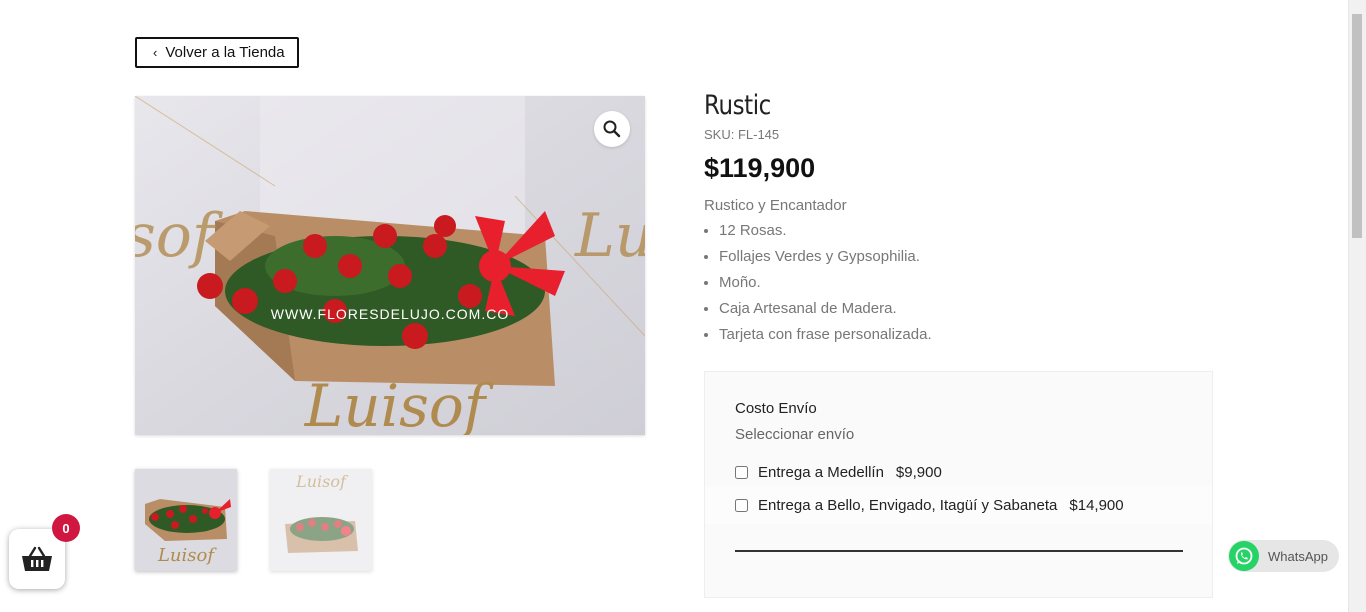 This screenshot has height=612, width=1366. I want to click on feature-item: 12 Rosas., so click(825, 234).